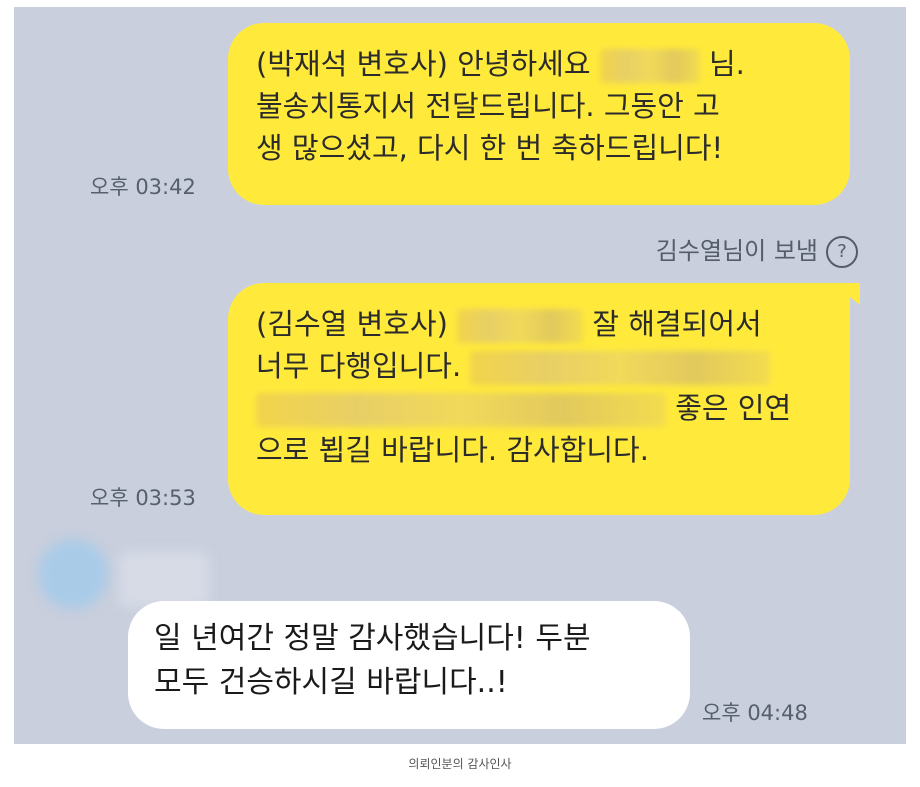 The image size is (920, 787). What do you see at coordinates (143, 498) in the screenshot?
I see `message-time: 오후 03:53` at bounding box center [143, 498].